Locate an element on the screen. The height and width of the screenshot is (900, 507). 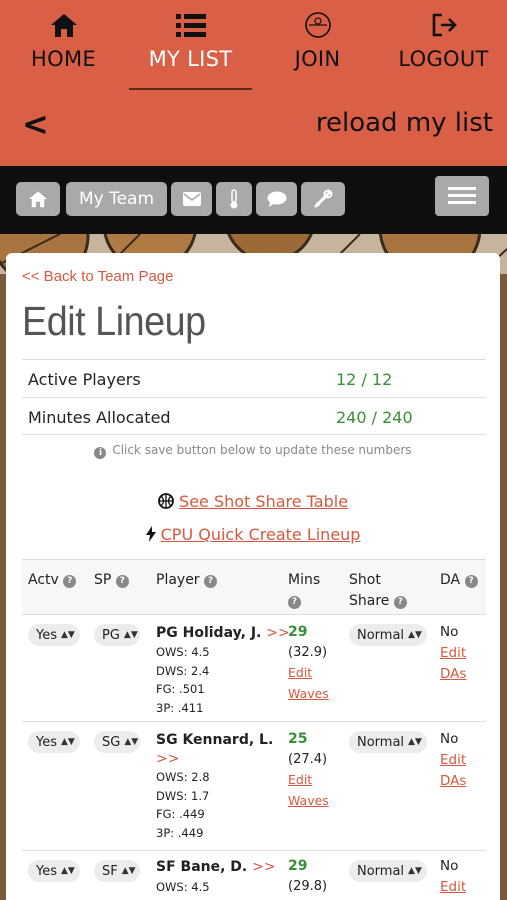
join-badge-icon is located at coordinates (317, 25).